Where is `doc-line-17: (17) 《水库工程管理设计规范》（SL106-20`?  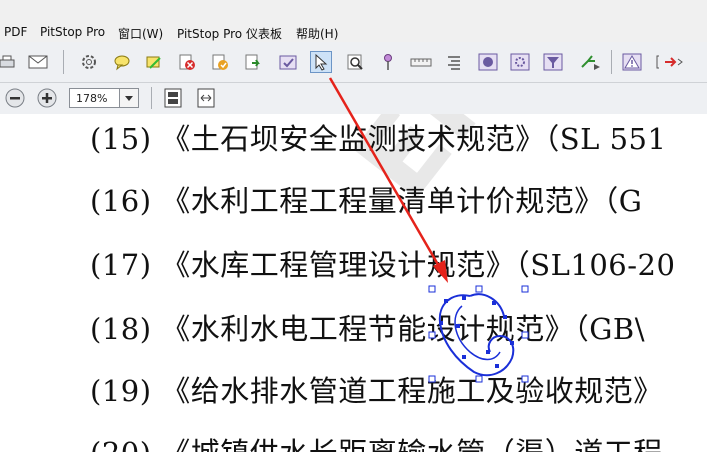
doc-line-17: (17) 《水库工程管理设计规范》（SL106-20 is located at coordinates (383, 265).